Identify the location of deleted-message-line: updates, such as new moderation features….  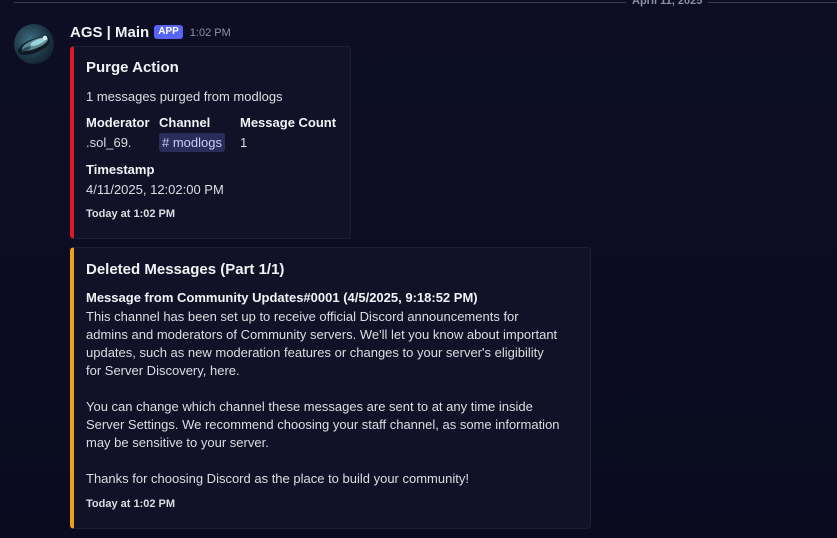
(315, 352).